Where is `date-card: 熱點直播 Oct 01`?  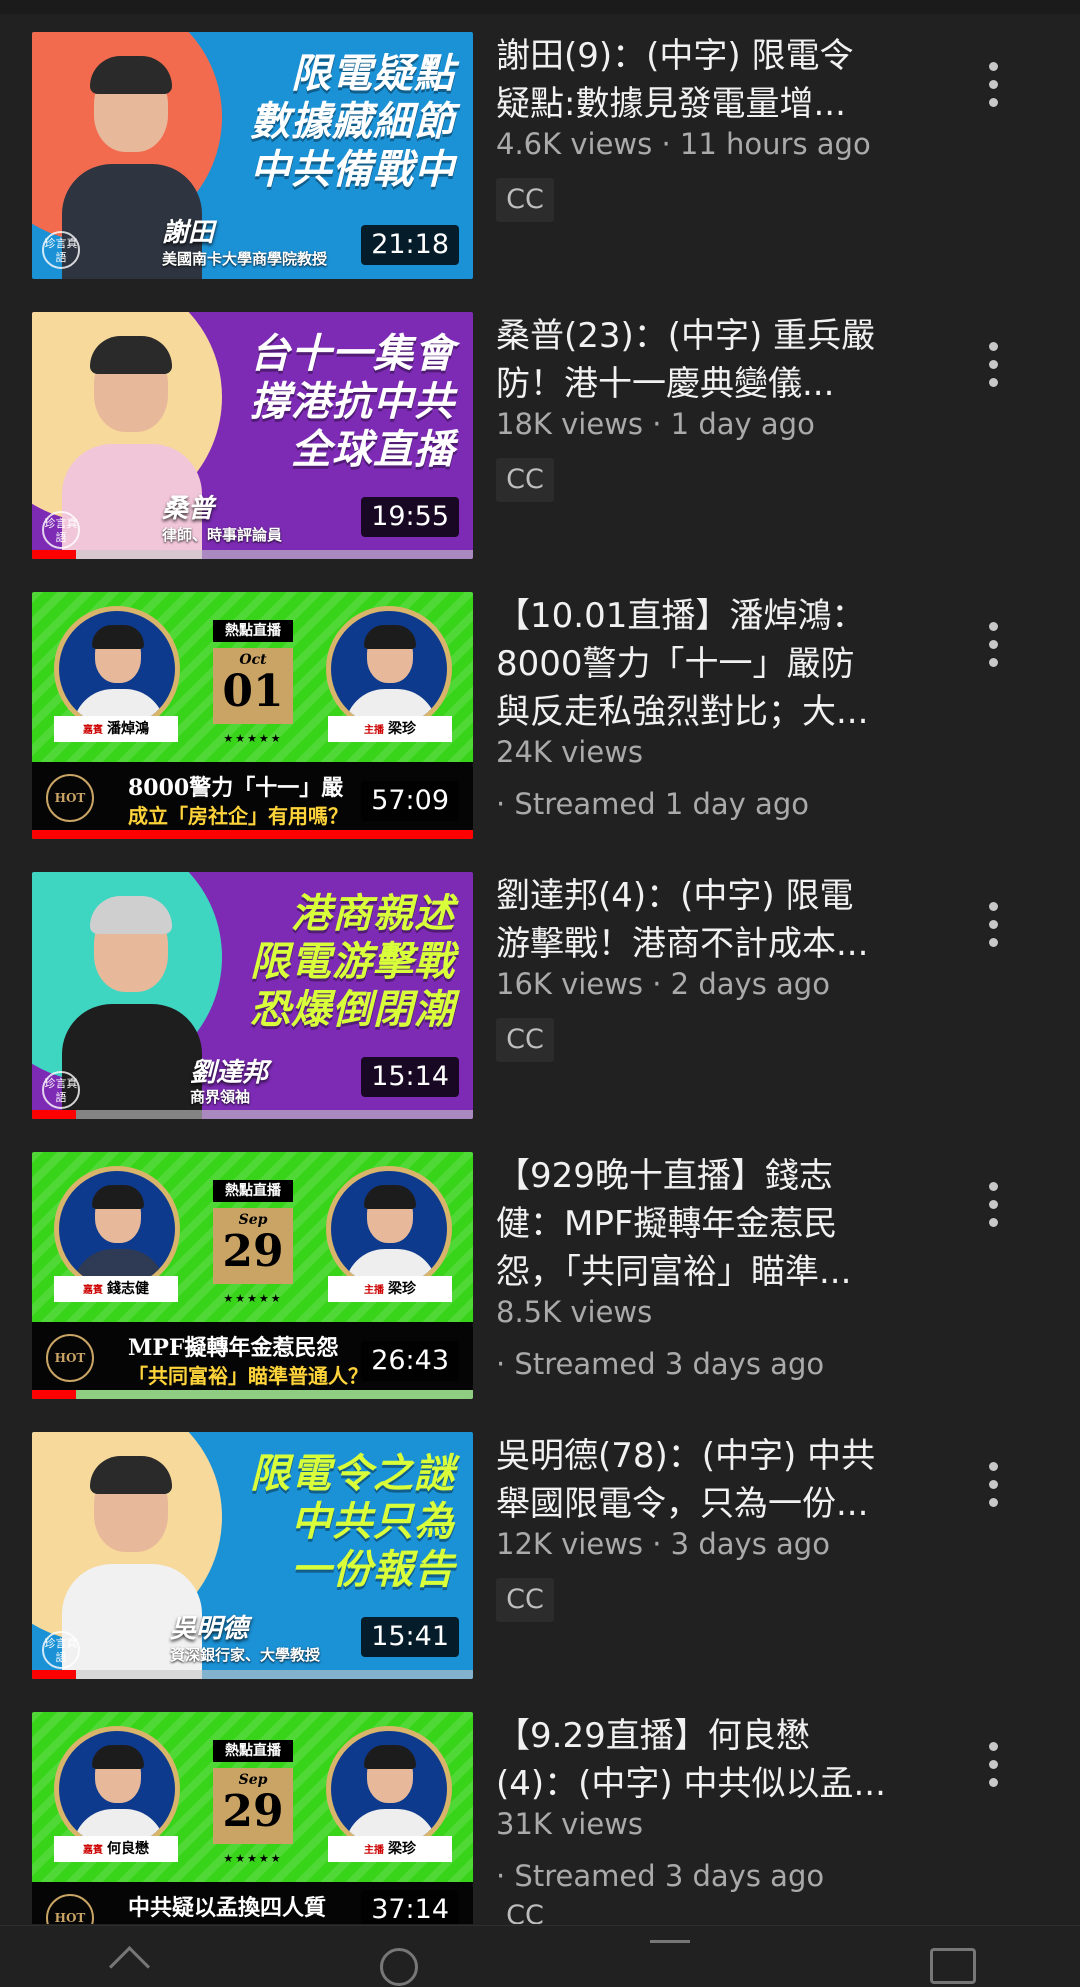
date-card: 熱點直播 Oct 01 is located at coordinates (253, 675).